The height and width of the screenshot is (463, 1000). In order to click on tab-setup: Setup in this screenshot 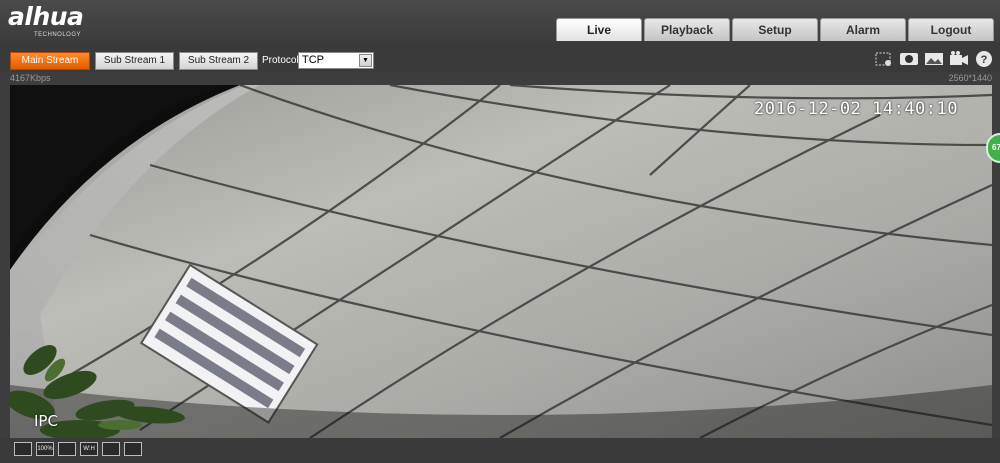, I will do `click(775, 29)`.